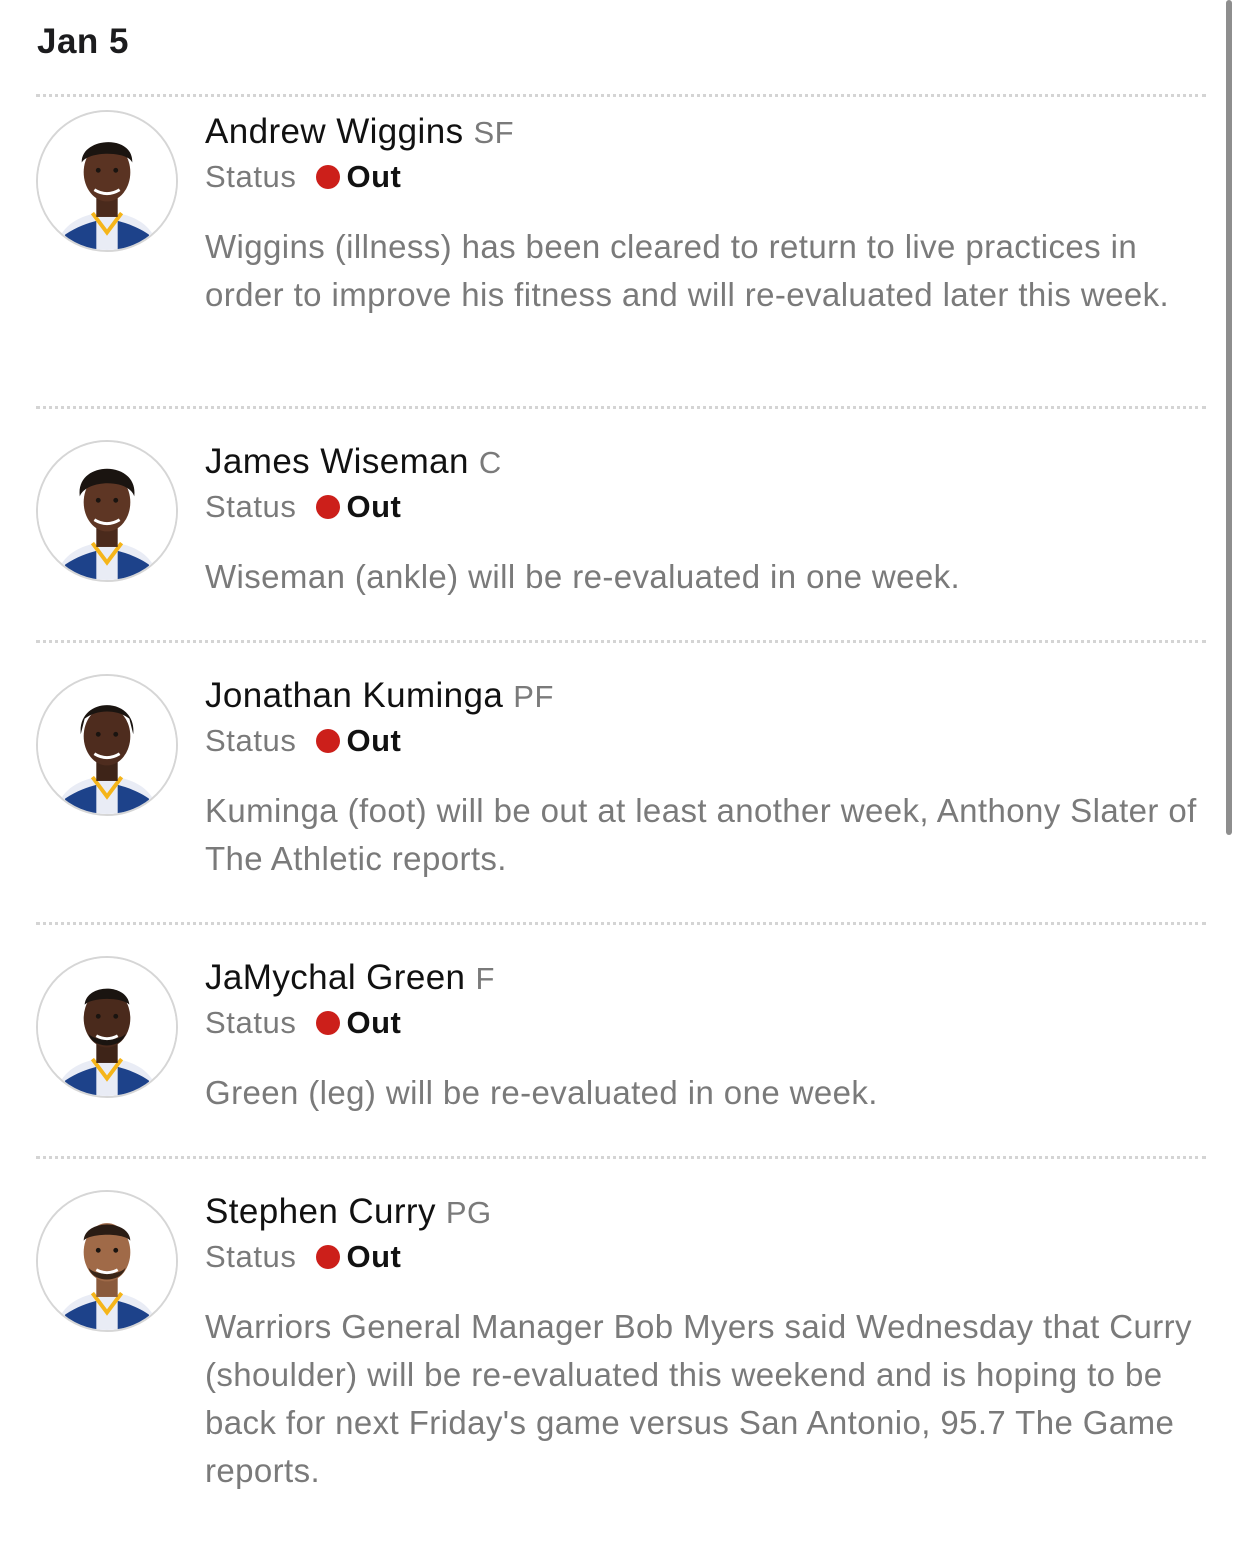 This screenshot has height=1549, width=1242. I want to click on player-position: PG, so click(468, 1212).